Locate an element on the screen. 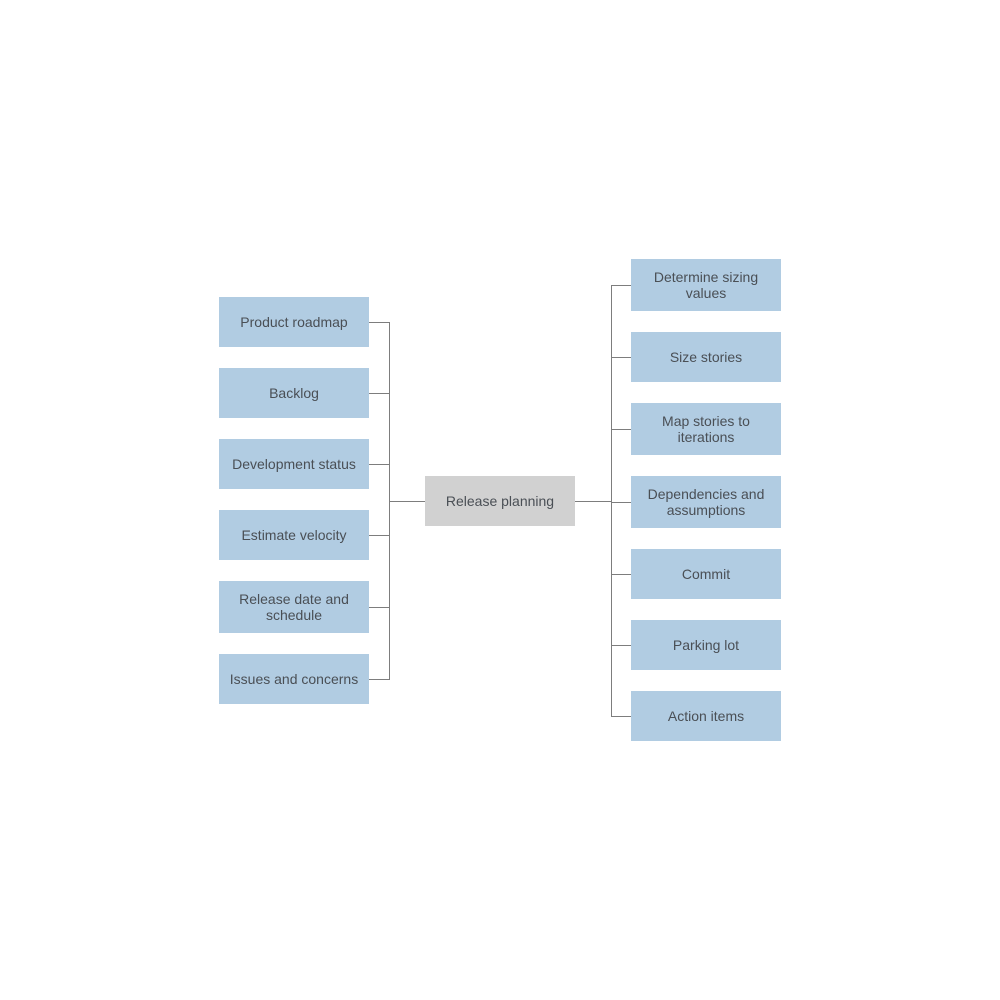 The image size is (1000, 1000). right-node-action-items: Action items is located at coordinates (706, 716).